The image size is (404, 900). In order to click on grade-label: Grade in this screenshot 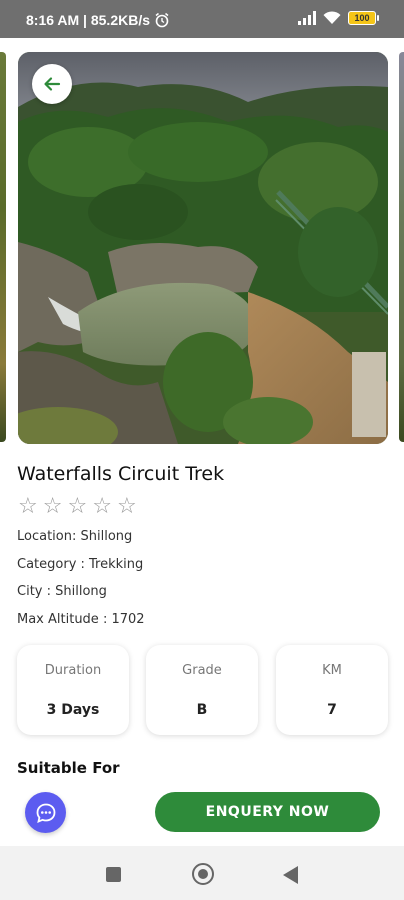, I will do `click(202, 670)`.